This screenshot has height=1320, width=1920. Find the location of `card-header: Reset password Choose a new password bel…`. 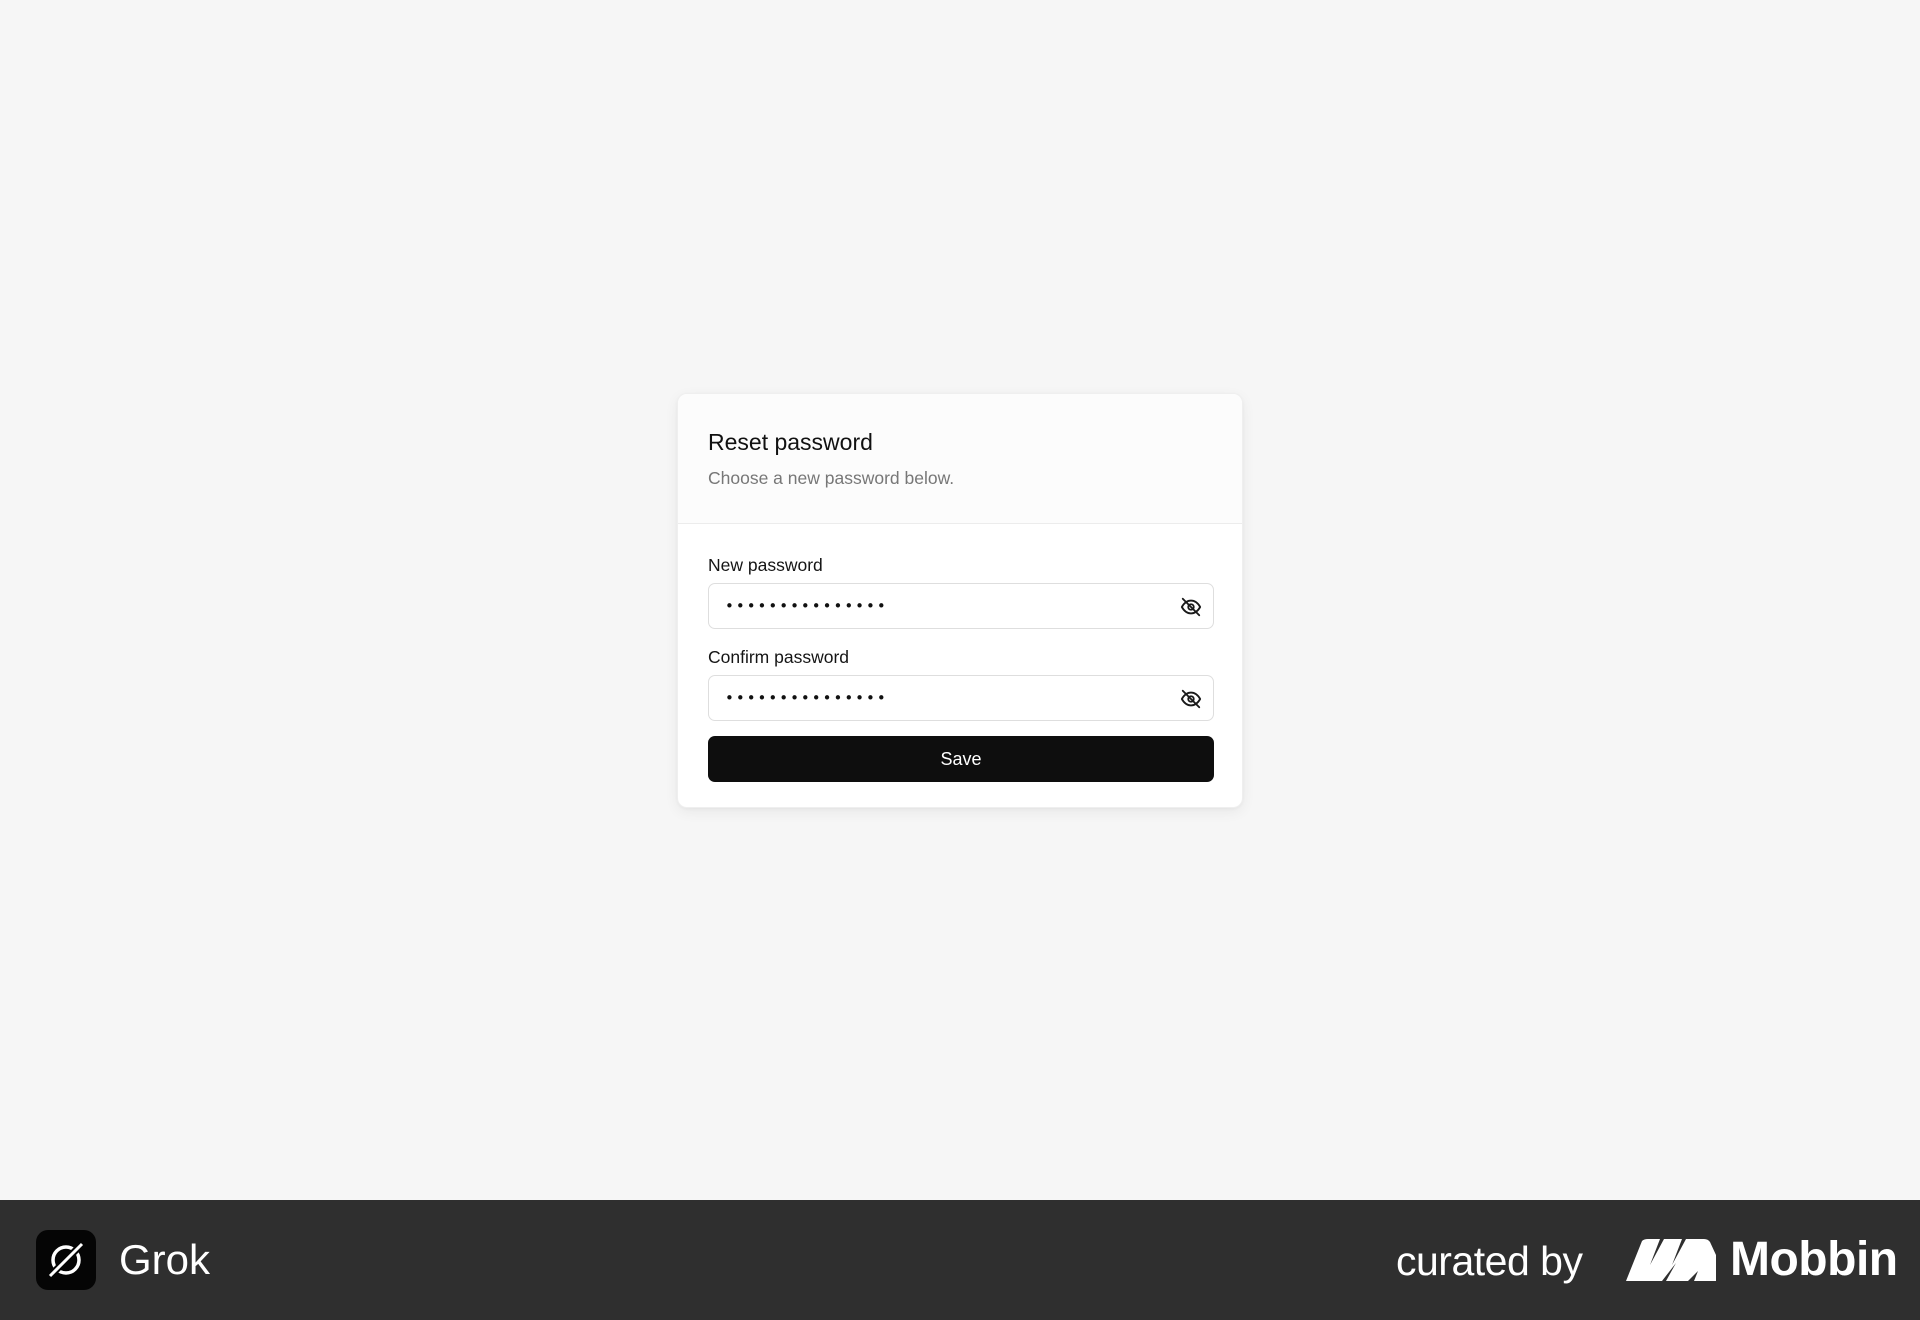

card-header: Reset password Choose a new password bel… is located at coordinates (960, 459).